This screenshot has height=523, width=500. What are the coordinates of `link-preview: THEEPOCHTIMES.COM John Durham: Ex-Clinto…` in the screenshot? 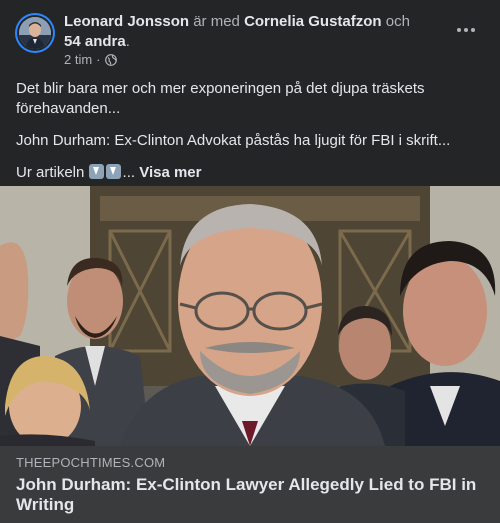 It's located at (250, 484).